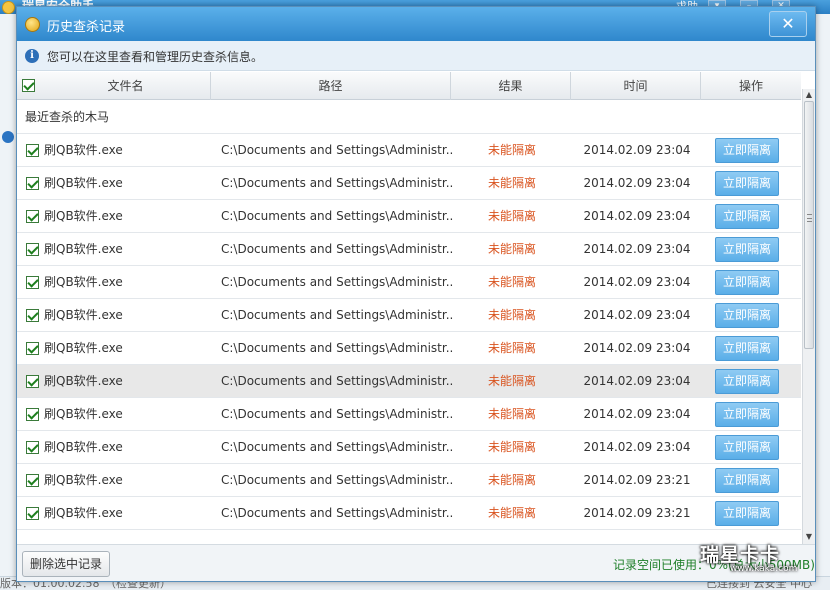 The width and height of the screenshot is (830, 590). Describe the element at coordinates (416, 24) in the screenshot. I see `dialog-titlebar: 历史查杀记录 ✕` at that location.